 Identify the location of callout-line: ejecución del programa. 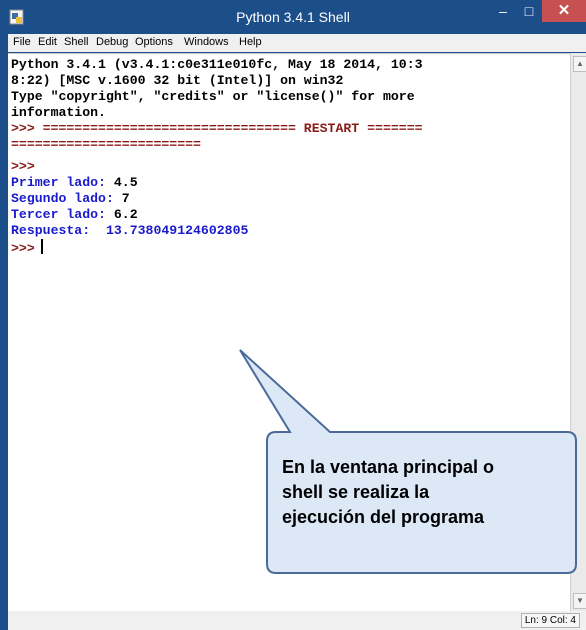
(383, 517).